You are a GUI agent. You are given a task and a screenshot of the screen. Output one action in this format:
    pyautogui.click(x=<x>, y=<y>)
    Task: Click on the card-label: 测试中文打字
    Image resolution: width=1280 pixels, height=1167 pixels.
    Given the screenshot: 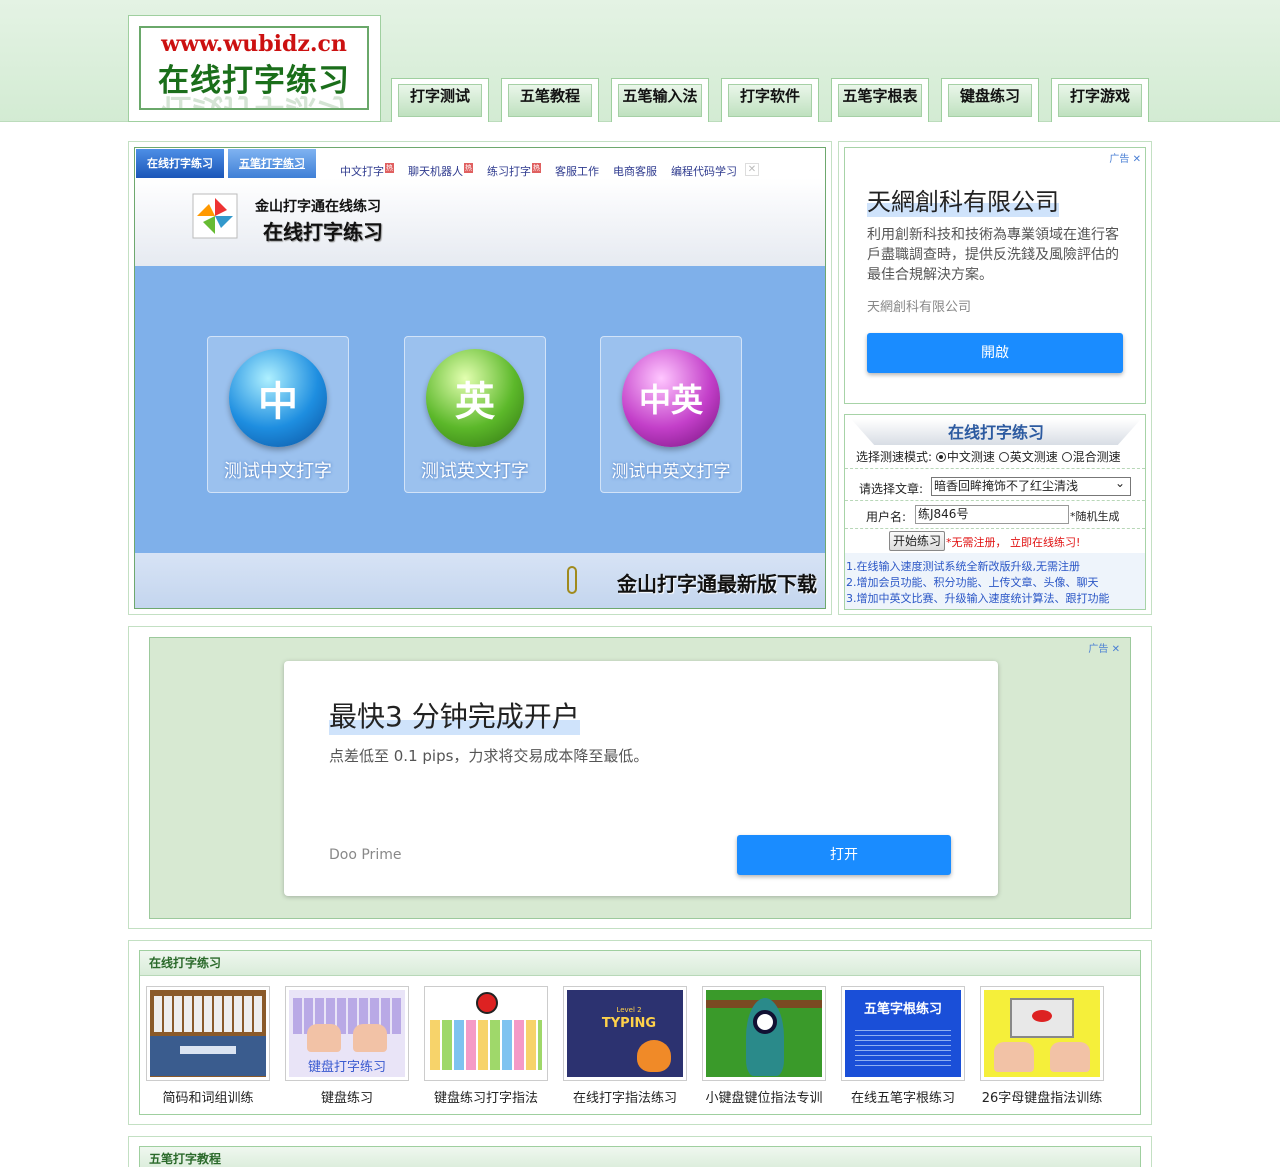 What is the action you would take?
    pyautogui.click(x=278, y=471)
    